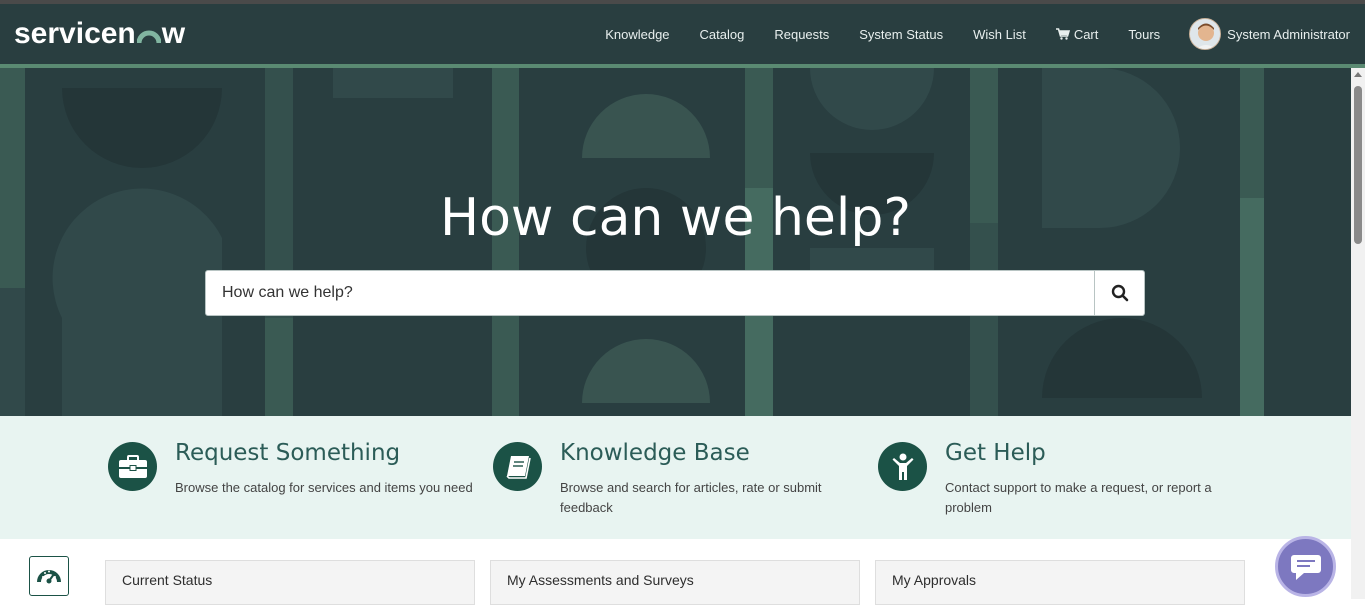  I want to click on briefcase-icon, so click(132, 466).